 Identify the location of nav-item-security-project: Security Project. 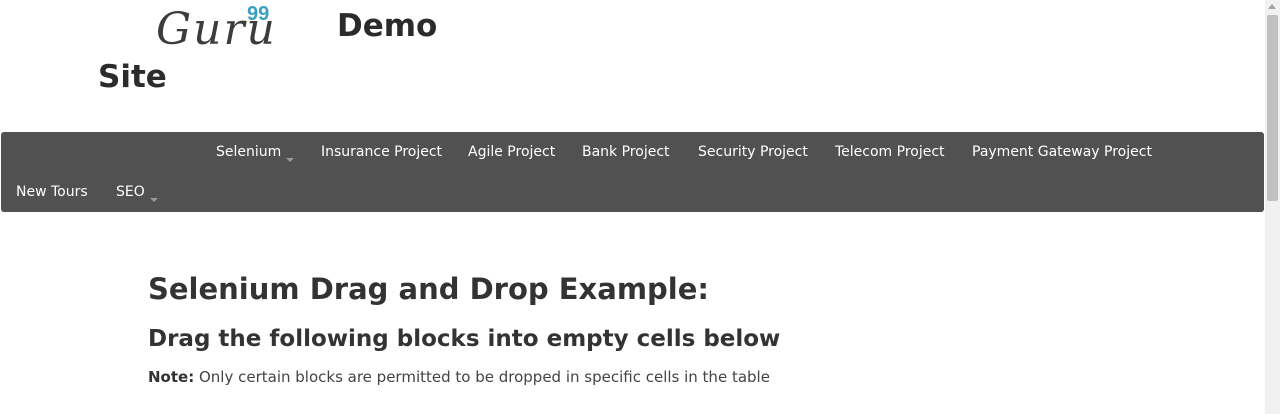
(753, 152).